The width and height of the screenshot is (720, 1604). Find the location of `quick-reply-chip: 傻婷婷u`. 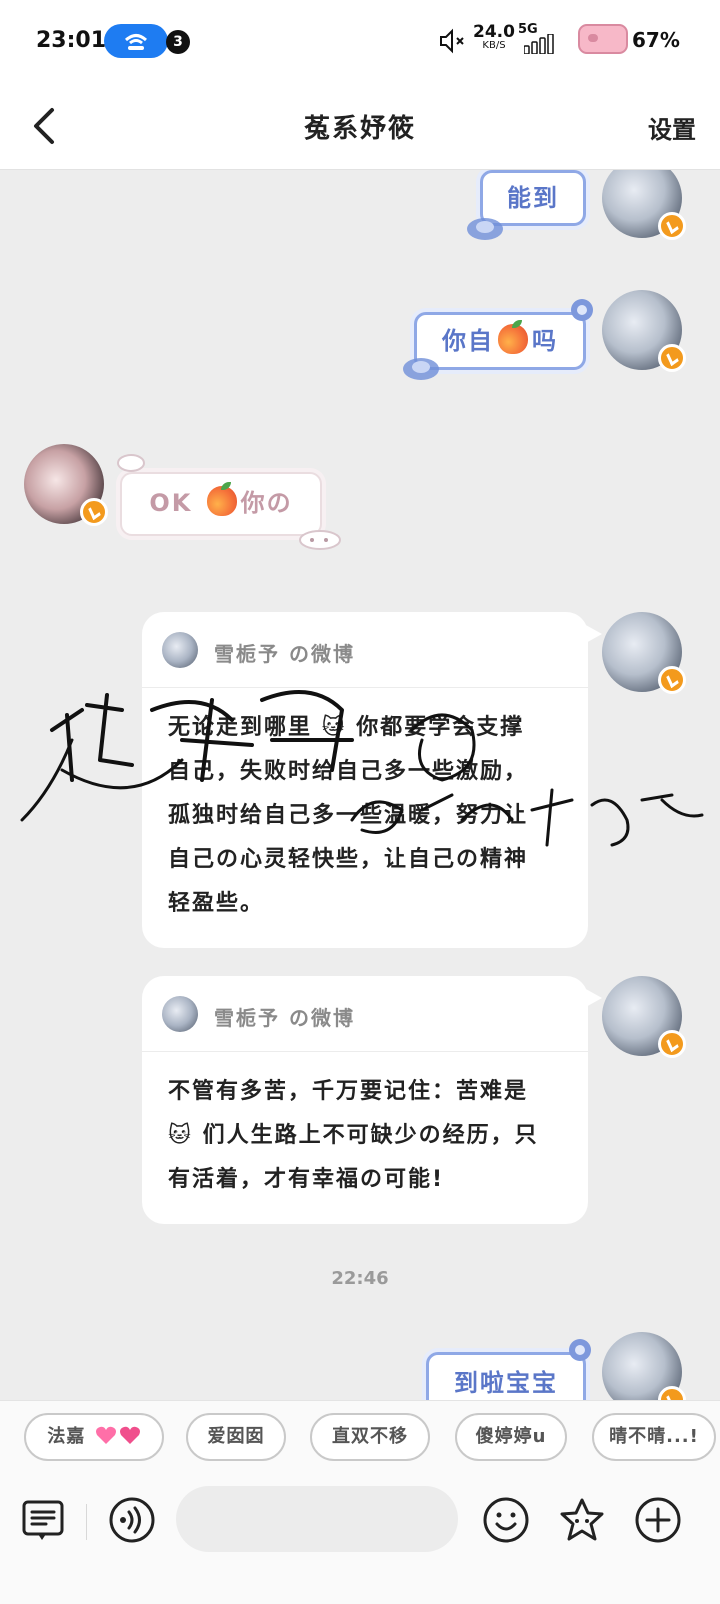

quick-reply-chip: 傻婷婷u is located at coordinates (511, 1437).